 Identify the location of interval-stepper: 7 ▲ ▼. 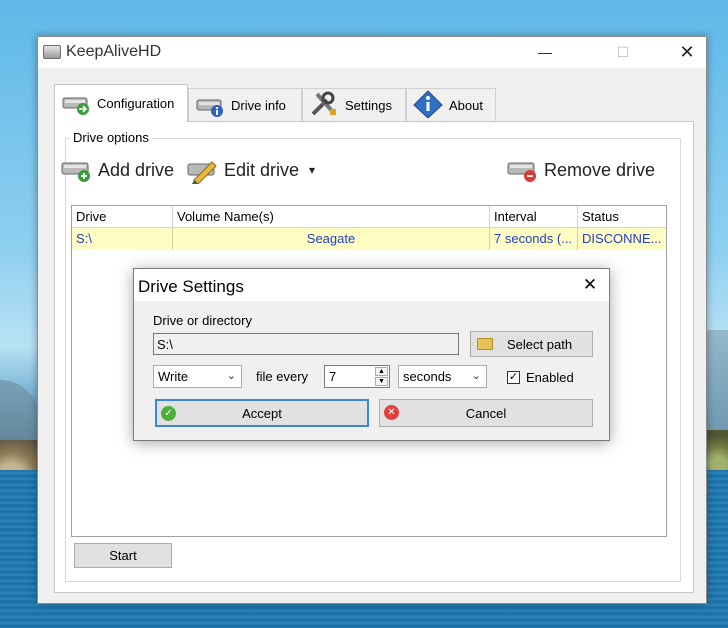
(357, 376).